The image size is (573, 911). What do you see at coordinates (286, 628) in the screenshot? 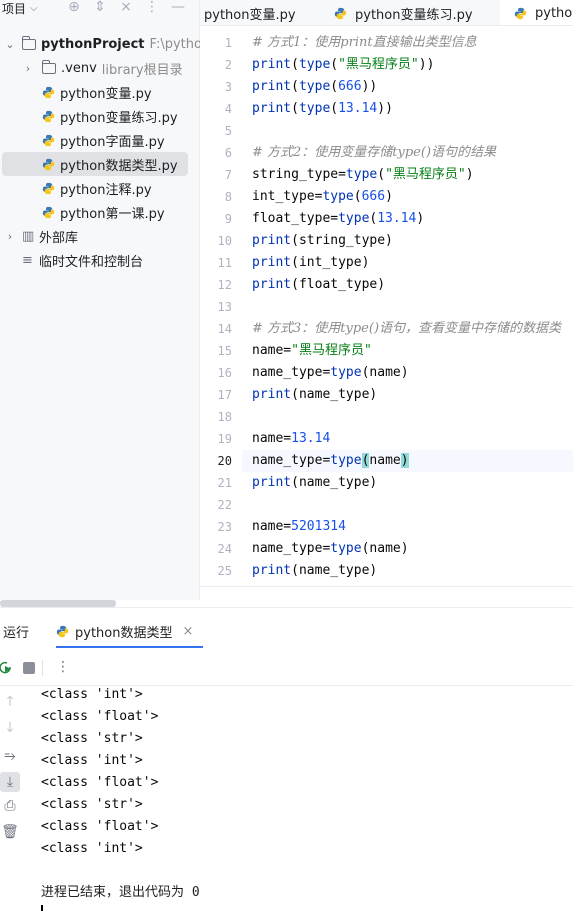
I see `run-panel-header: 运行 python数据类型 ×` at bounding box center [286, 628].